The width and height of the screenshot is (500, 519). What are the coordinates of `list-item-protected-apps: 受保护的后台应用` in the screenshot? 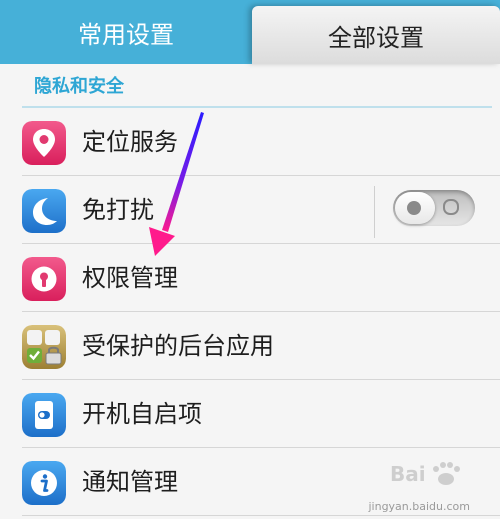 It's located at (250, 346).